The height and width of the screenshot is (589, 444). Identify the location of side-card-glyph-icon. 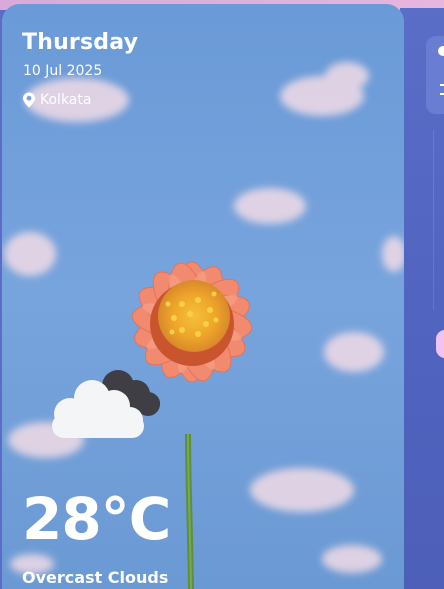
(441, 51).